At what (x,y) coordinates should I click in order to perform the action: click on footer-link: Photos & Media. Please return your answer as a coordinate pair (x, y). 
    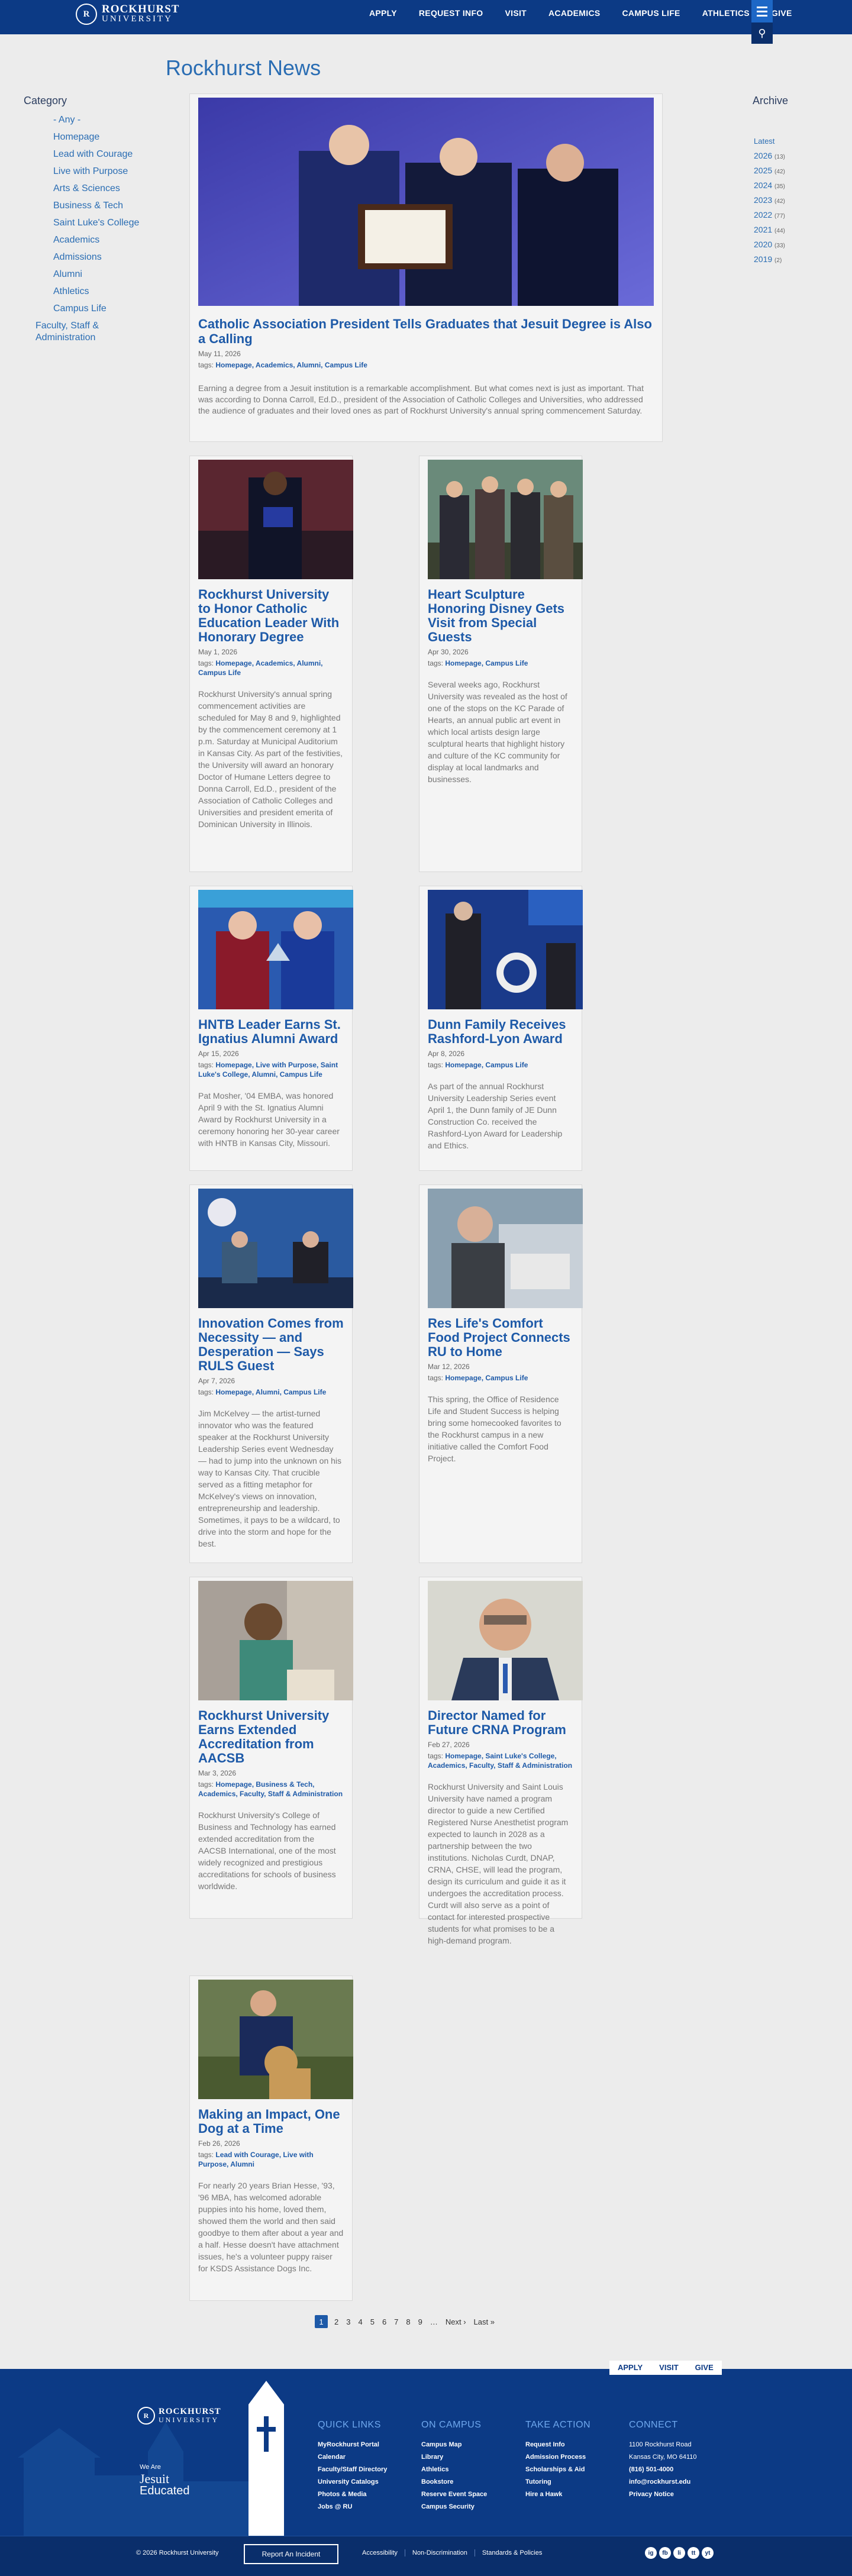
    Looking at the image, I should click on (352, 2494).